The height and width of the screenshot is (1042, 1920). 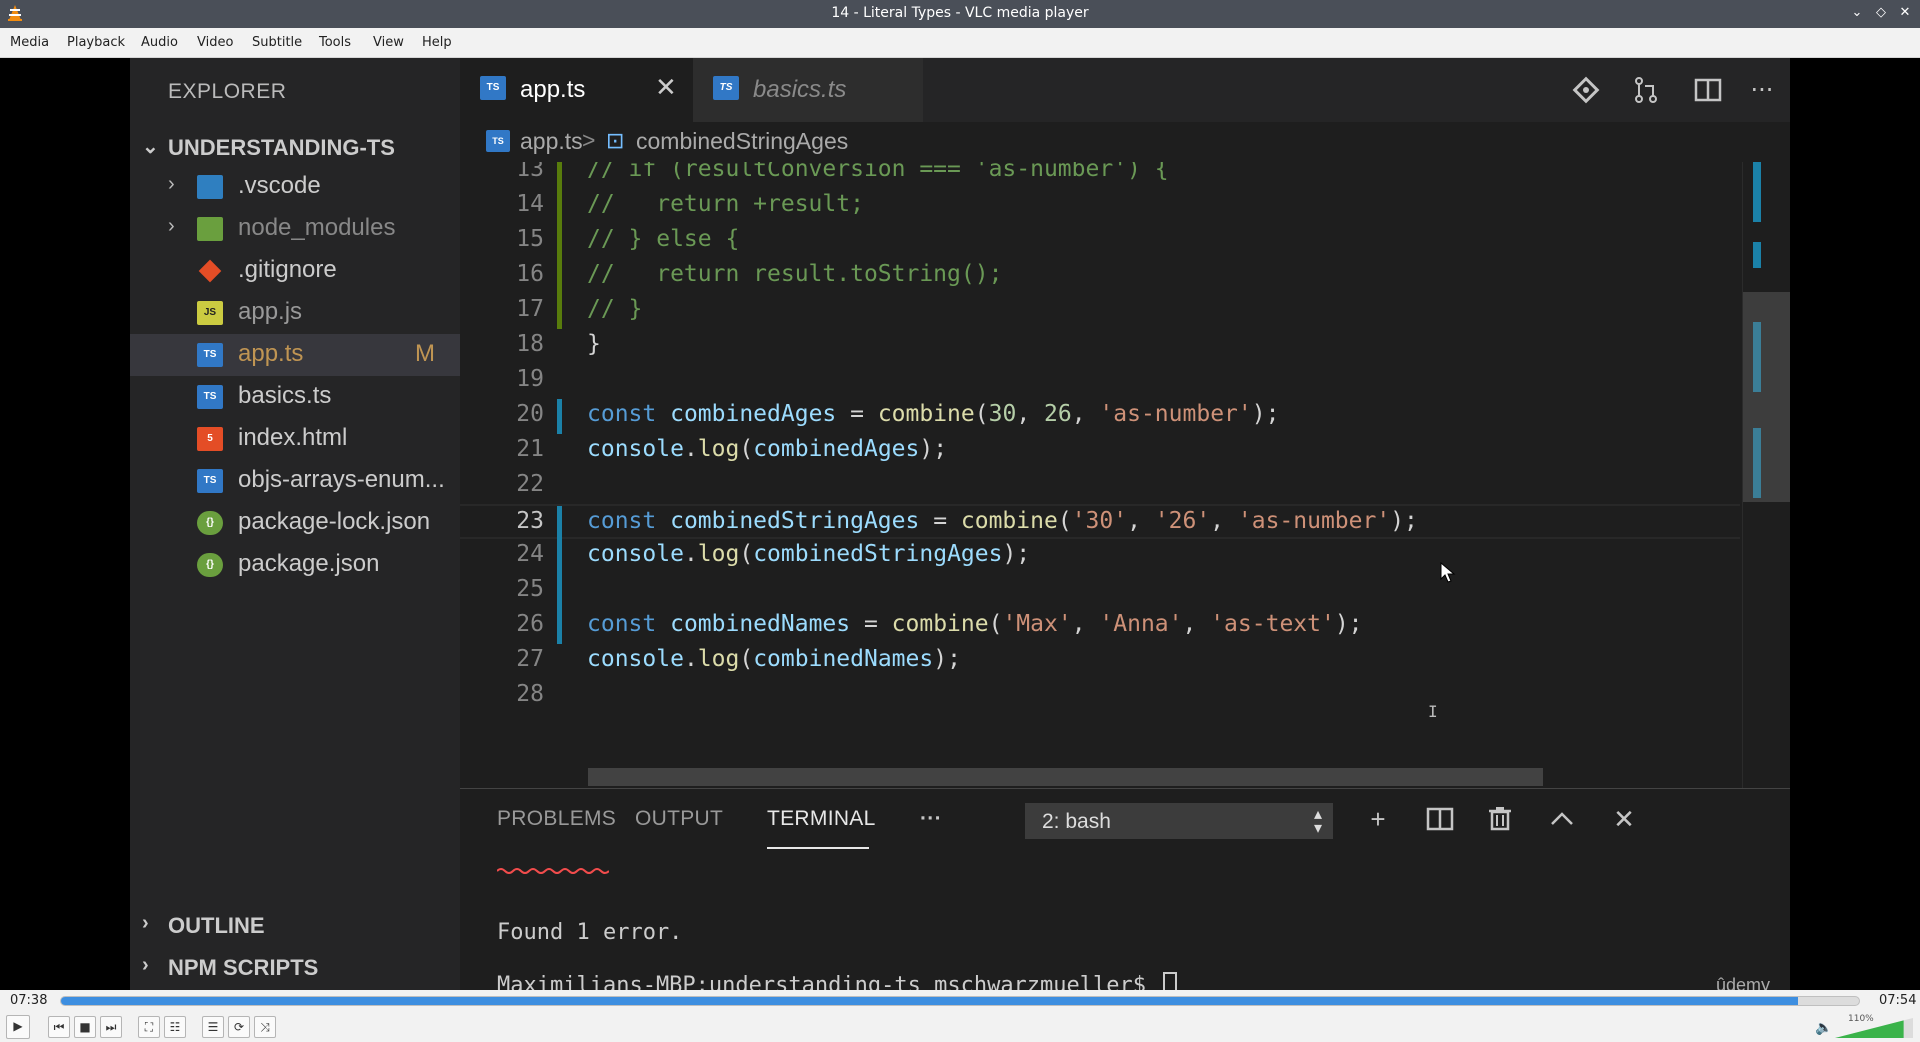 I want to click on tree-item-package-json: {} package.json, so click(x=295, y=565).